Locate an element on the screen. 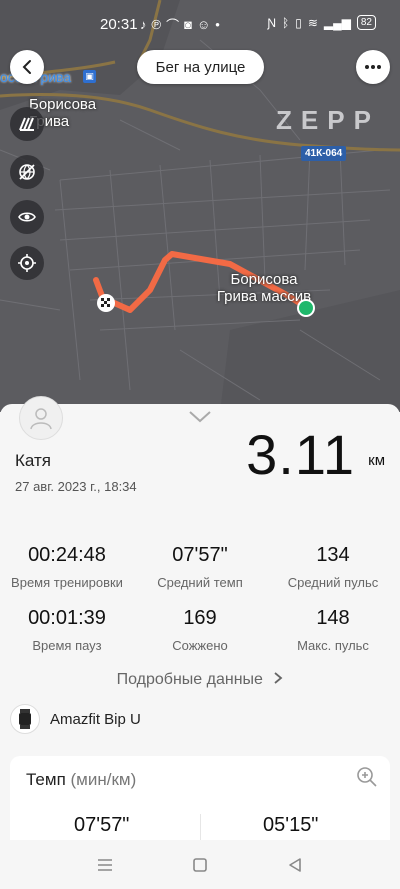  zepp-watermark: ZEPP is located at coordinates (328, 120).